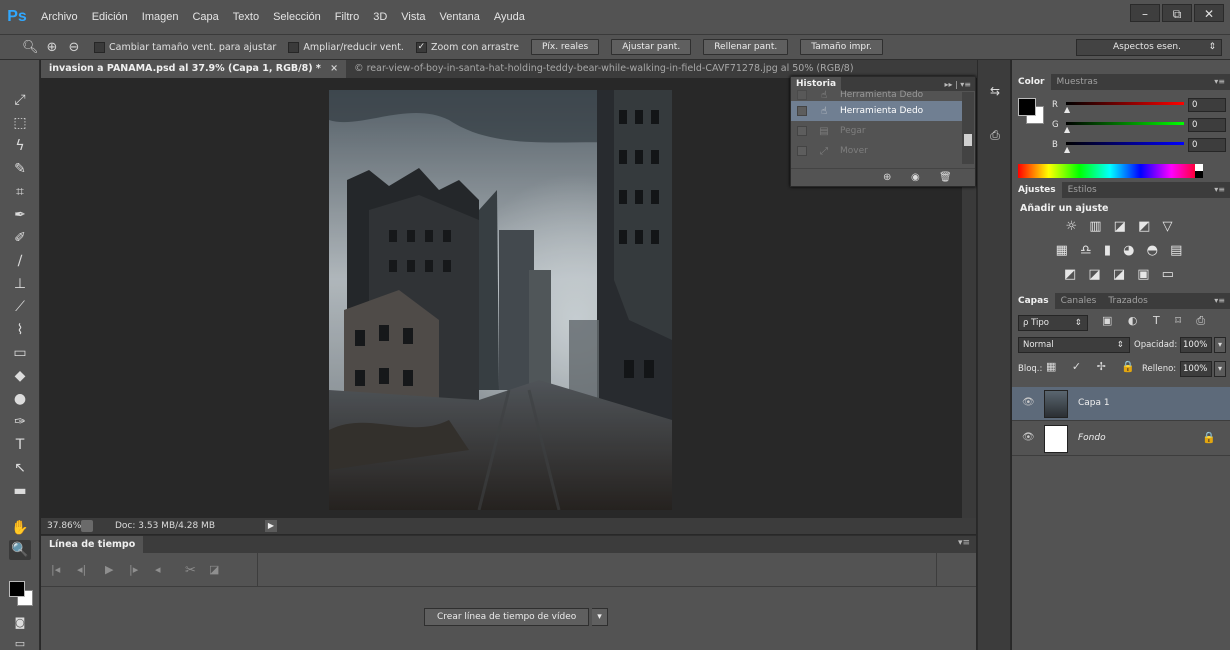 Image resolution: width=1230 pixels, height=650 pixels. Describe the element at coordinates (294, 47) in the screenshot. I see `resize-window-check` at that location.